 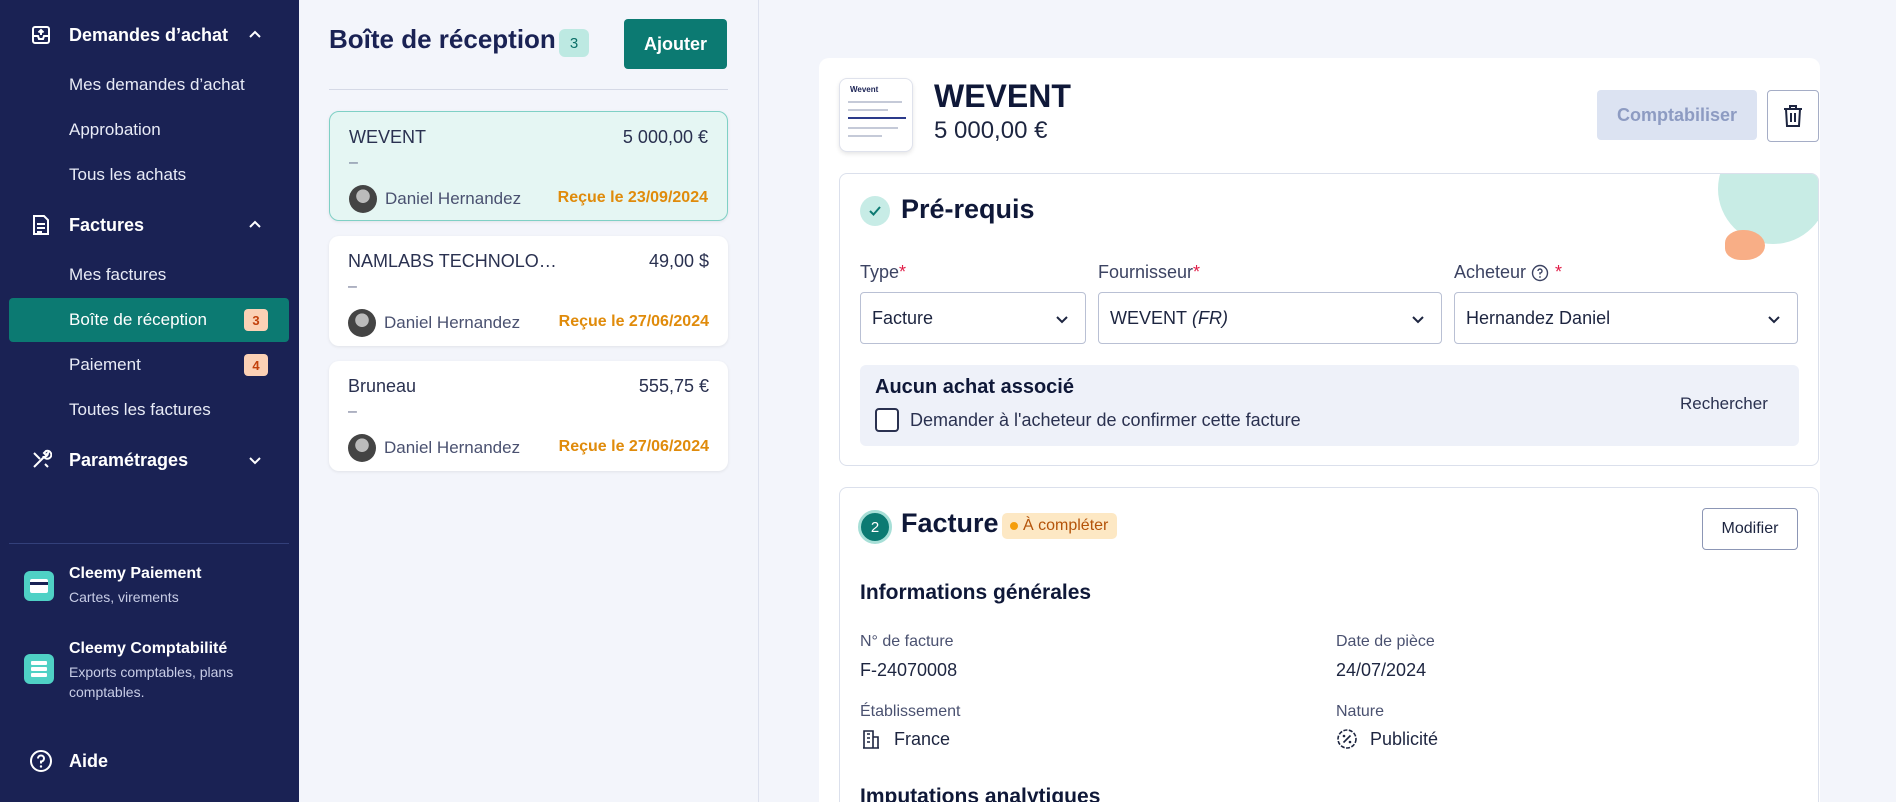 I want to click on sidebar-item-label: Mes factures, so click(x=118, y=274).